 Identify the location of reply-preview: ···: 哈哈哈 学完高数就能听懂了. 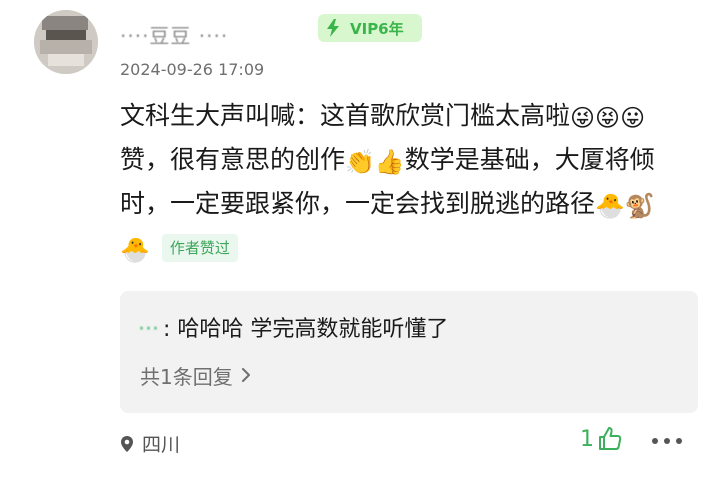
(293, 327).